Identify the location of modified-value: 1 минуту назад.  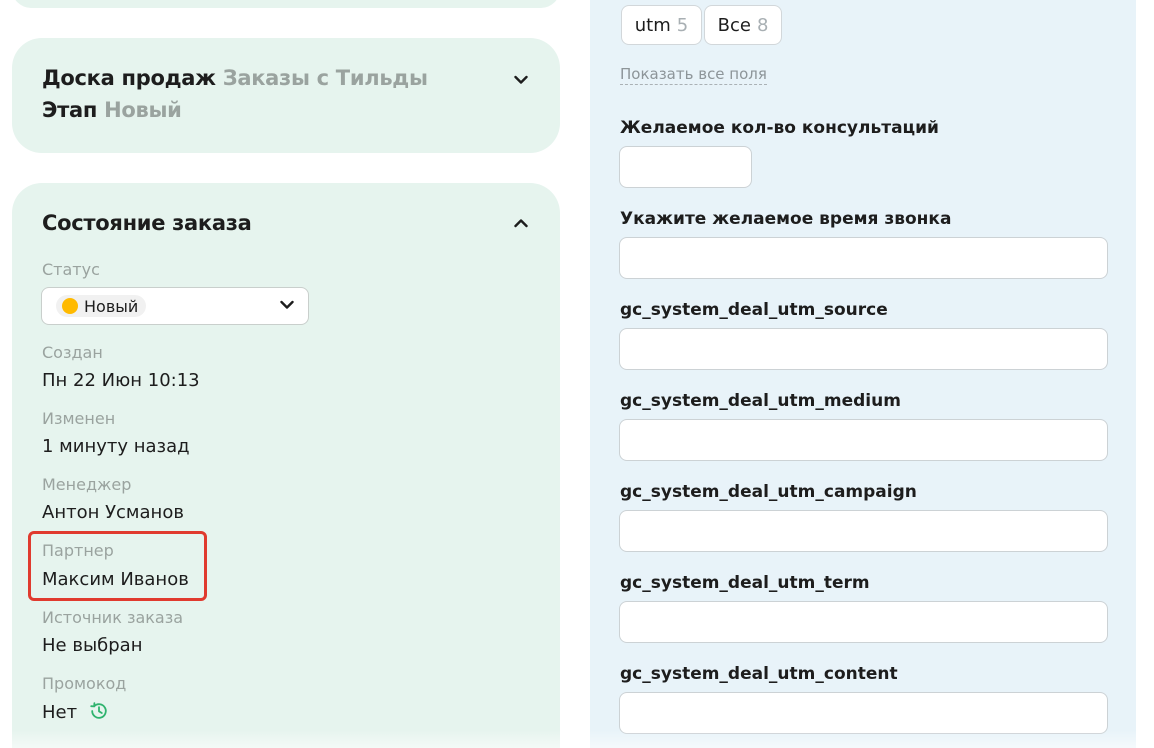
(116, 446).